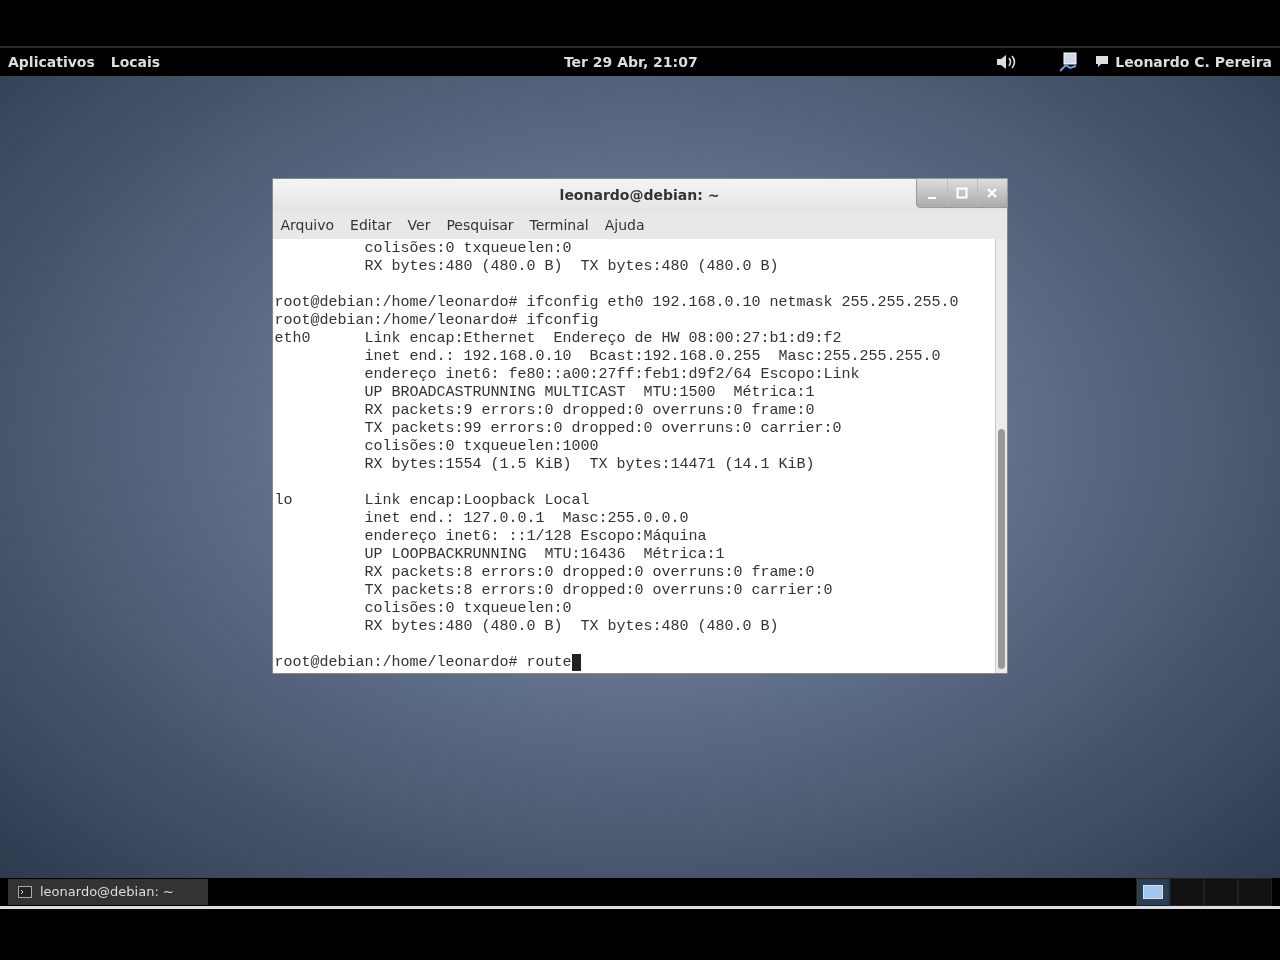 The image size is (1280, 960). What do you see at coordinates (624, 225) in the screenshot?
I see `menu-item: Ajuda` at bounding box center [624, 225].